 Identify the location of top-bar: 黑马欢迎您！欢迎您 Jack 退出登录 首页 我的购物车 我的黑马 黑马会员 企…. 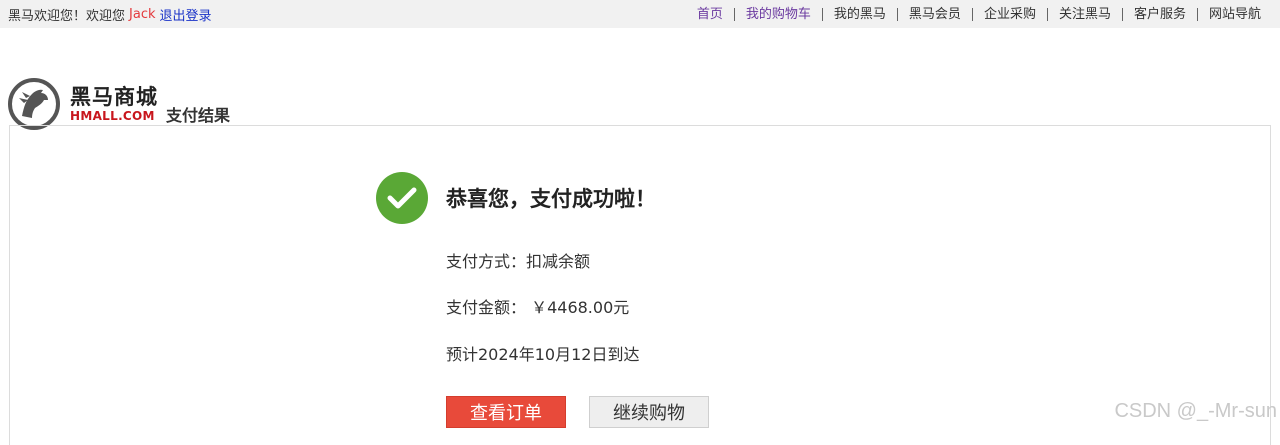
(640, 14).